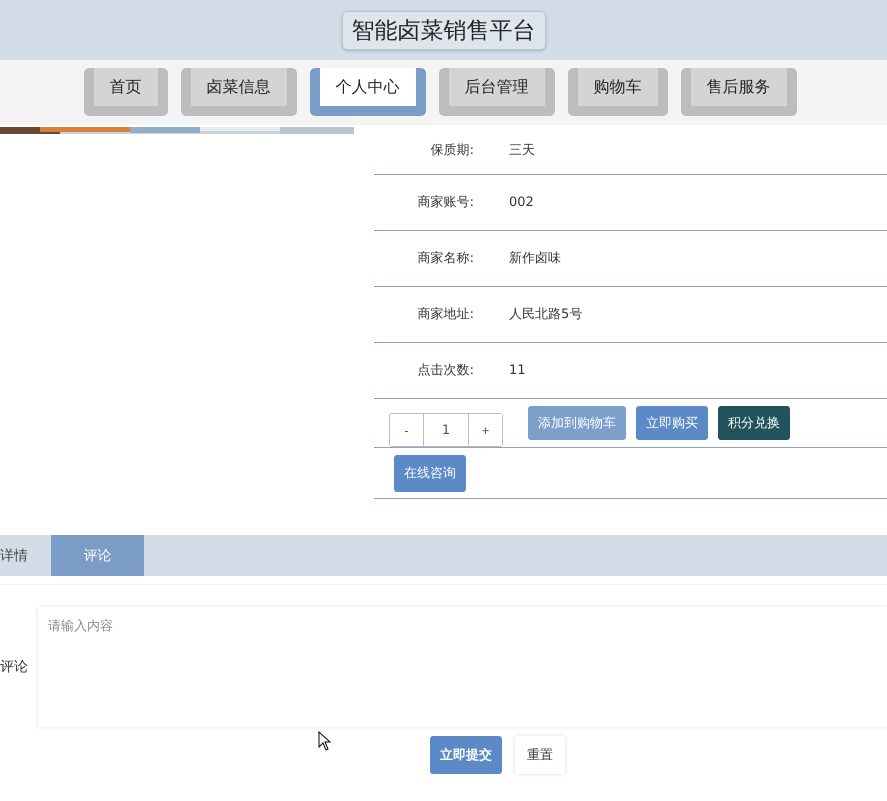 This screenshot has height=801, width=887. Describe the element at coordinates (522, 150) in the screenshot. I see `field-value: 三天` at that location.